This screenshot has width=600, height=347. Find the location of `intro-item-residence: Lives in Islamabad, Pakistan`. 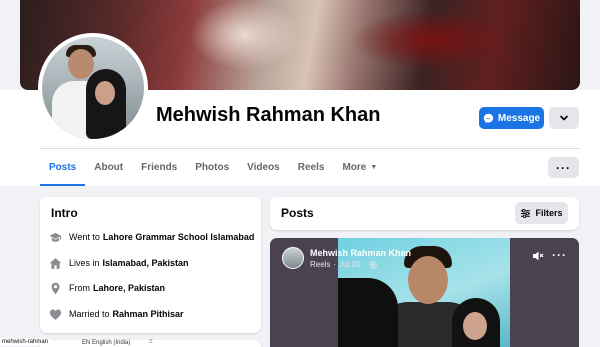

intro-item-residence: Lives in Islamabad, Pakistan is located at coordinates (118, 263).